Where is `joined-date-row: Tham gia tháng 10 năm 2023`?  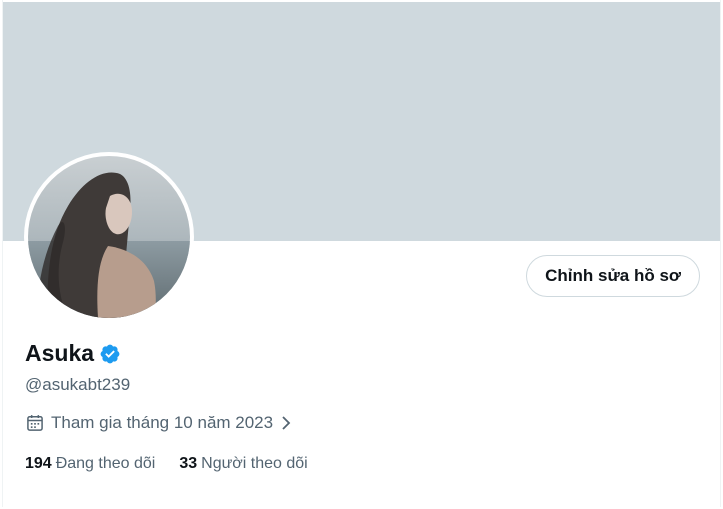 joined-date-row: Tham gia tháng 10 năm 2023 is located at coordinates (159, 423).